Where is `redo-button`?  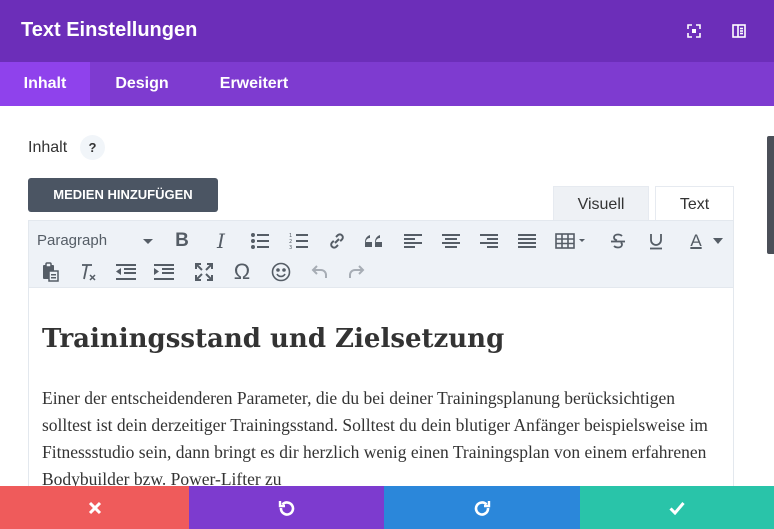
redo-button is located at coordinates (482, 507).